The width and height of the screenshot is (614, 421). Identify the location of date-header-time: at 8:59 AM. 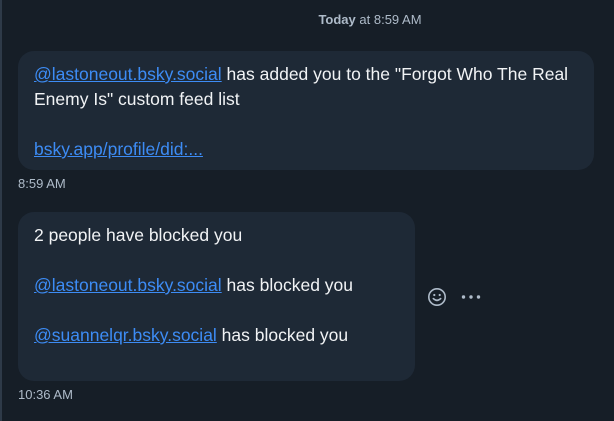
(388, 19).